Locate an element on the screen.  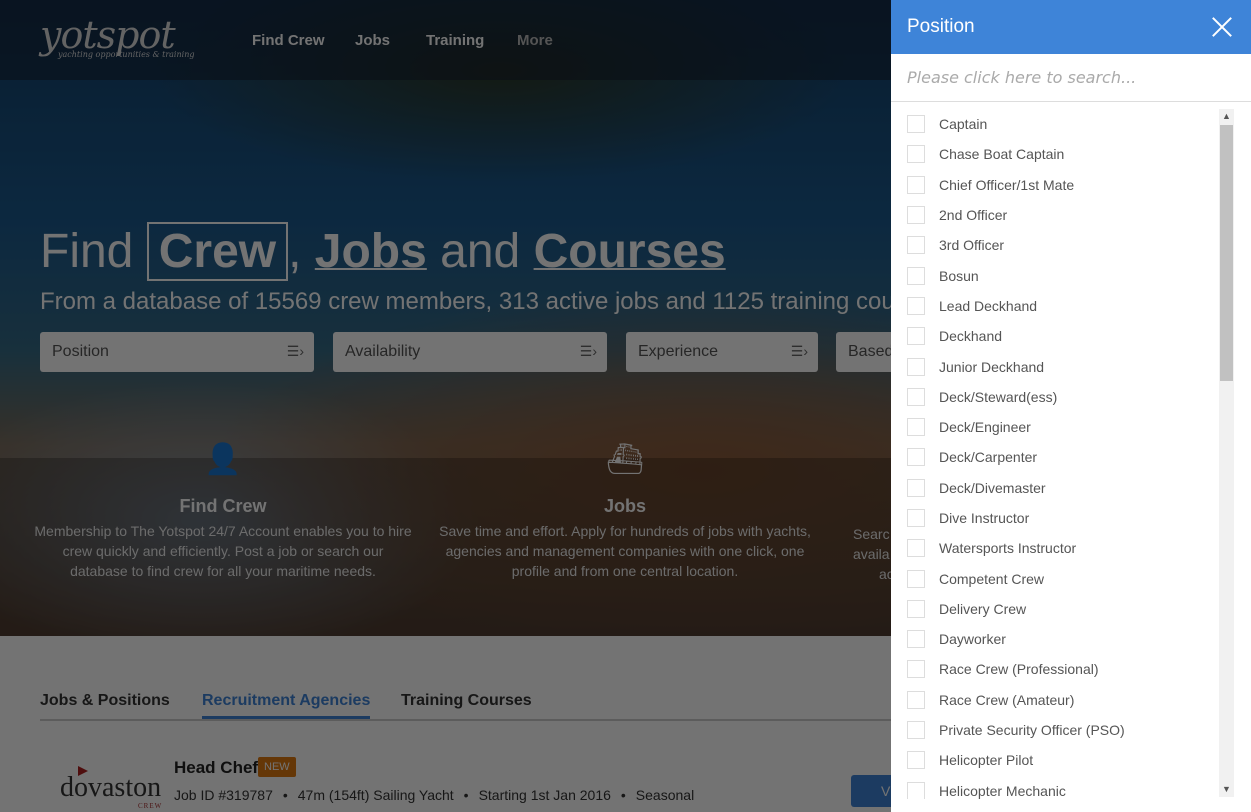
tab-training-courses: Training Courses is located at coordinates (466, 704).